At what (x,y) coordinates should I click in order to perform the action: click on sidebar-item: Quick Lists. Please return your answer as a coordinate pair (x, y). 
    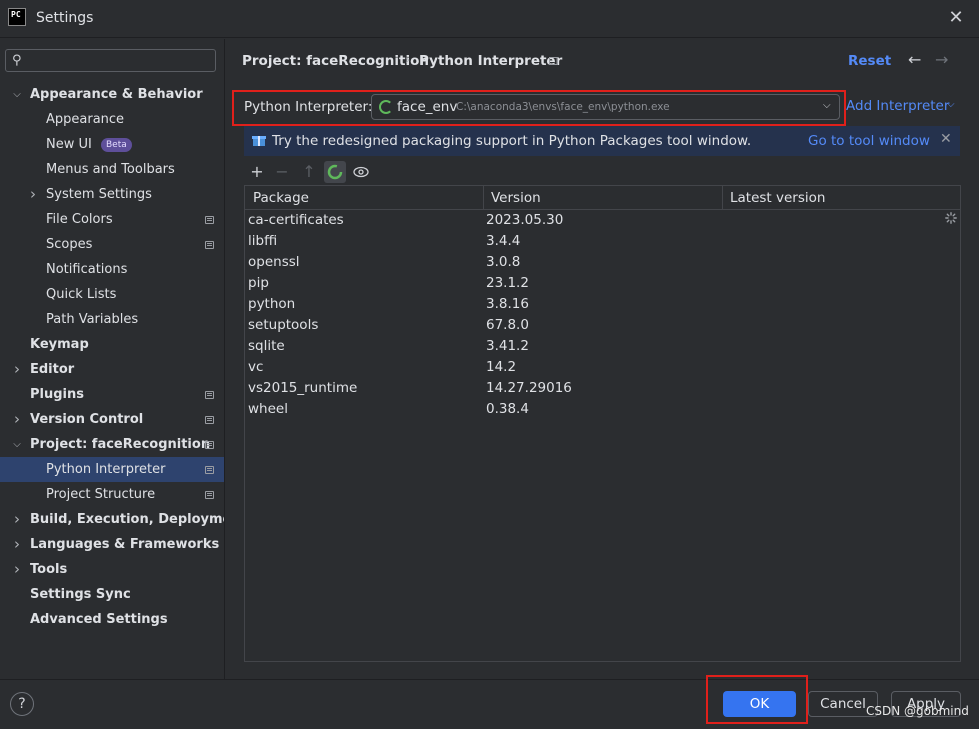
    Looking at the image, I should click on (112, 294).